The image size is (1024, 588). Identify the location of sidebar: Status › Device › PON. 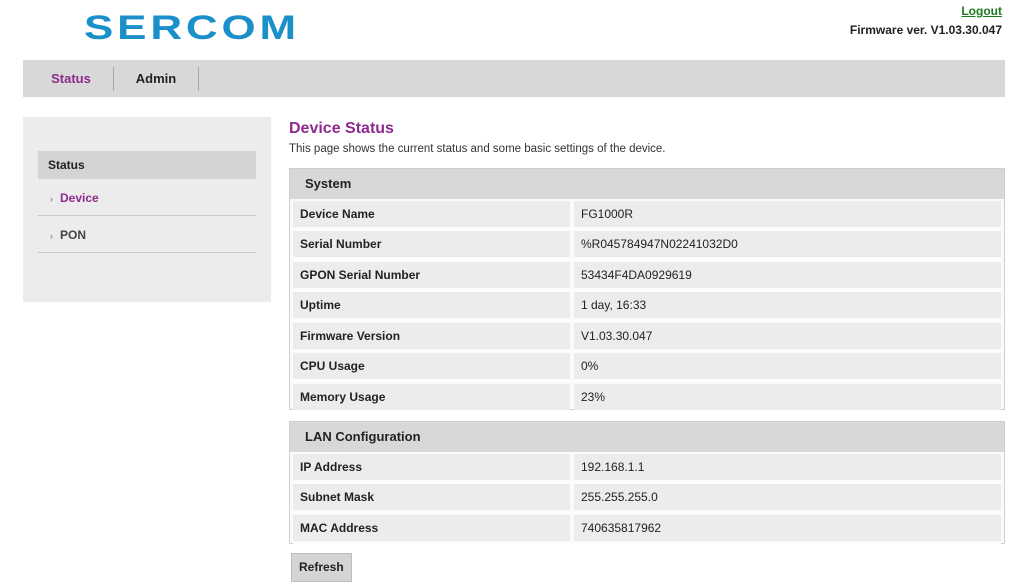
(147, 209).